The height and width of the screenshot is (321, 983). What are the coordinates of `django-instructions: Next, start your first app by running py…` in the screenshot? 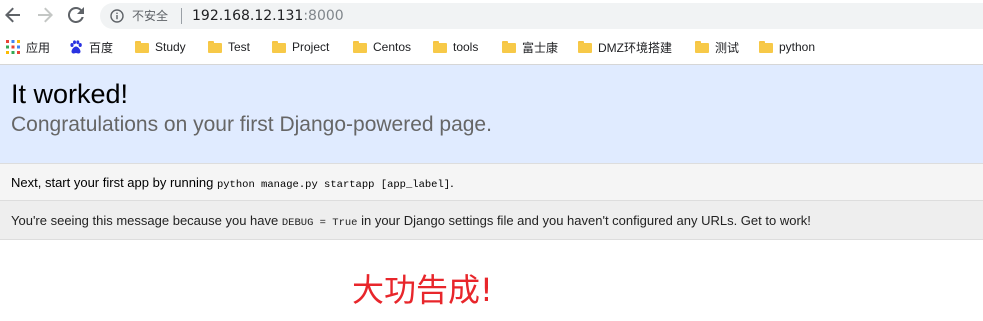 It's located at (491, 182).